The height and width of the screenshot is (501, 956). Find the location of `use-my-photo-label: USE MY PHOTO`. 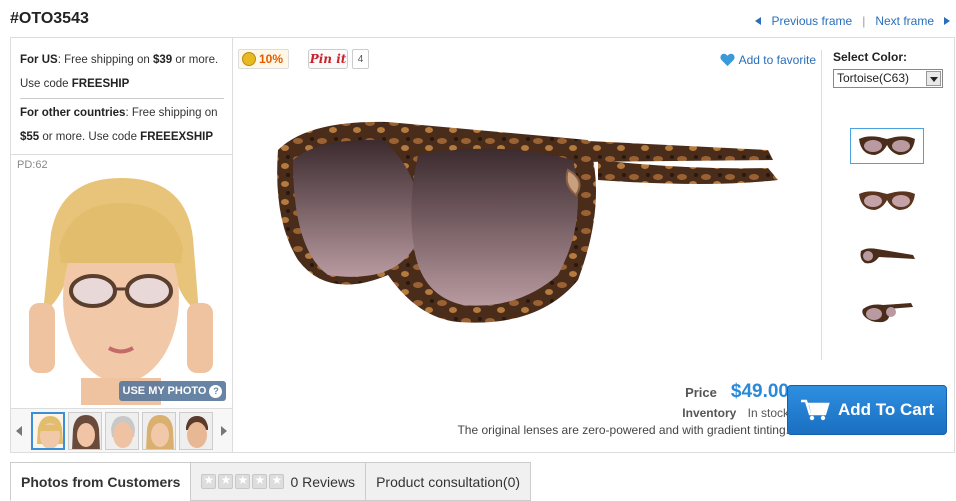

use-my-photo-label: USE MY PHOTO is located at coordinates (164, 391).